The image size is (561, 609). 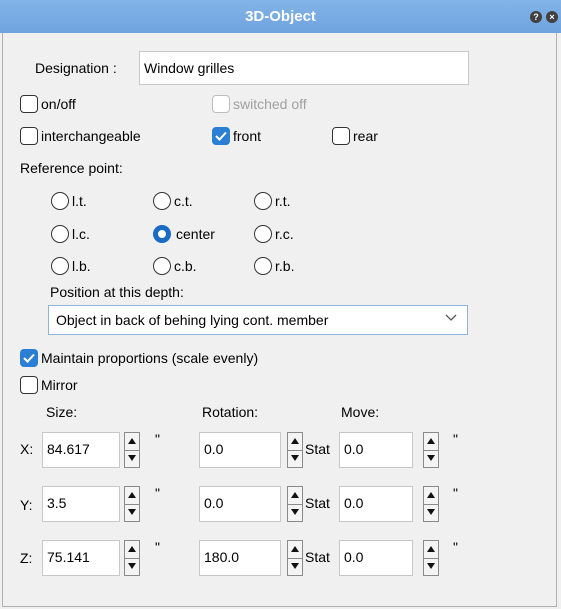 What do you see at coordinates (157, 493) in the screenshot?
I see `size-y-unit: "` at bounding box center [157, 493].